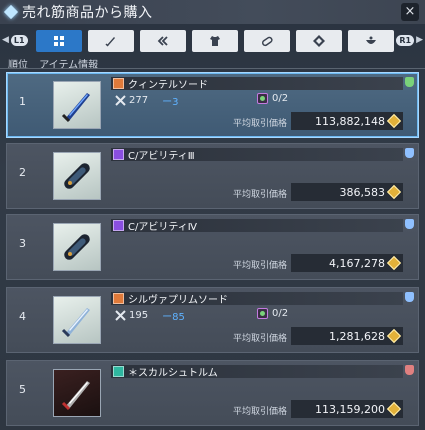 This screenshot has height=430, width=425. Describe the element at coordinates (350, 121) in the screenshot. I see `price-value: 113,882,148` at that location.